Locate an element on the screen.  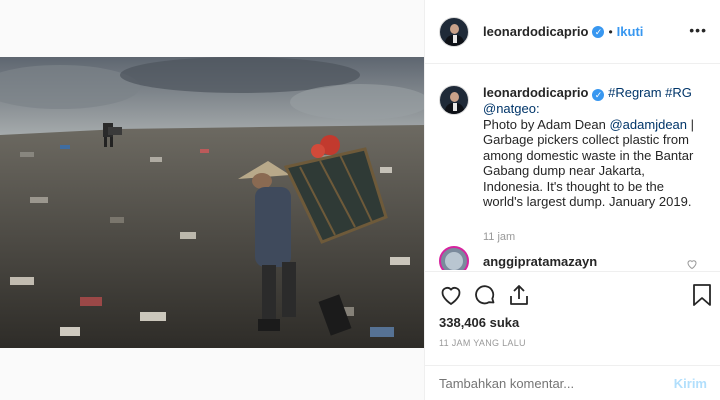
follow-button: Ikuti is located at coordinates (630, 31).